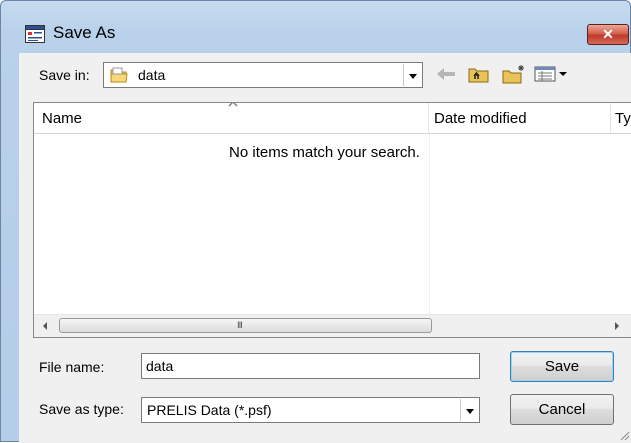  I want to click on file-name-label: File name:, so click(72, 367).